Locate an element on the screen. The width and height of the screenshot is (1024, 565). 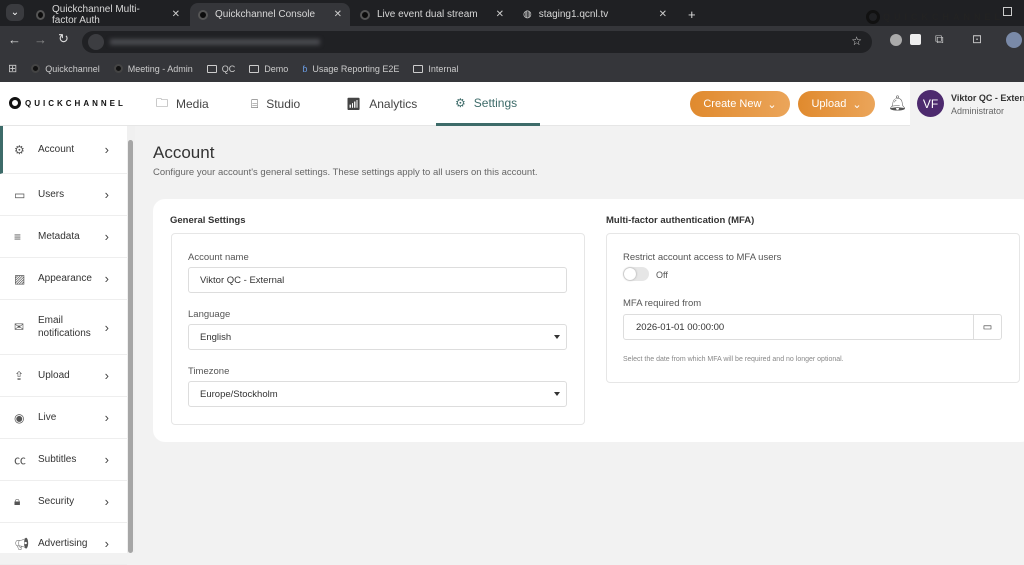
sidebar-item-appearance: ▨ Appearance › is located at coordinates (63, 279).